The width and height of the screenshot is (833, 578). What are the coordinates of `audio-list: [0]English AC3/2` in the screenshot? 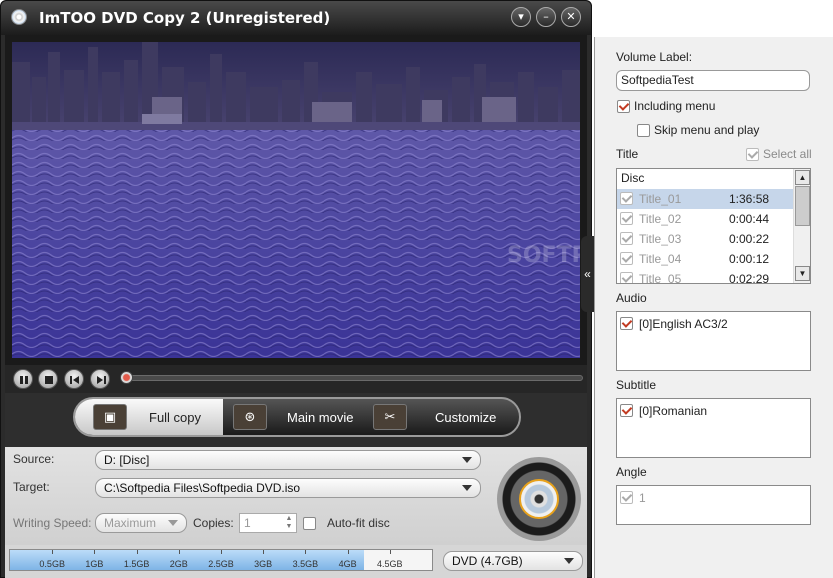 It's located at (713, 341).